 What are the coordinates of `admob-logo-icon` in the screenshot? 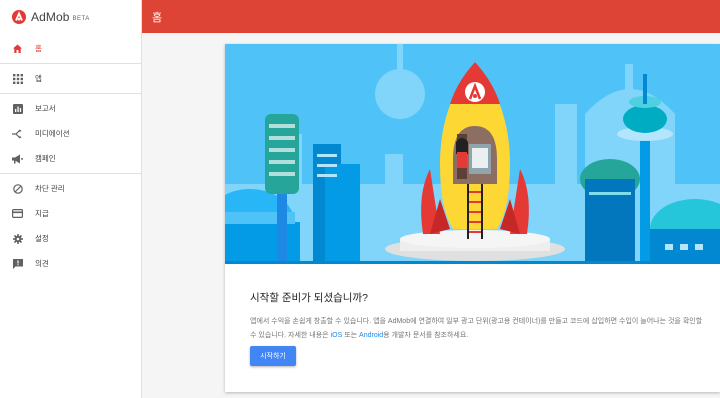 It's located at (19, 17).